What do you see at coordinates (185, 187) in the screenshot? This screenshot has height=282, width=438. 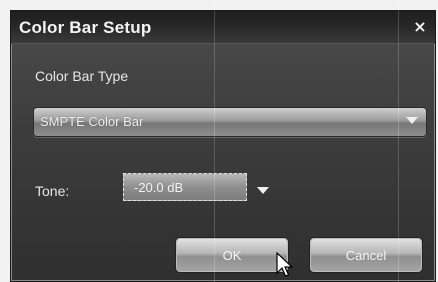 I see `tone-field: -20.0 dB` at bounding box center [185, 187].